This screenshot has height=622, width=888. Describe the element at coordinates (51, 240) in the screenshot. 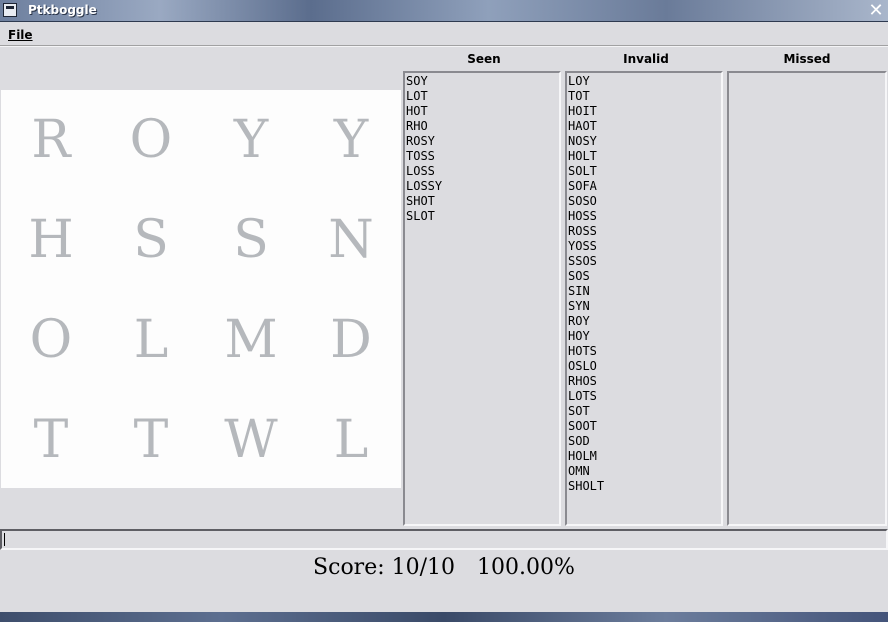

I see `board-cell: H` at that location.